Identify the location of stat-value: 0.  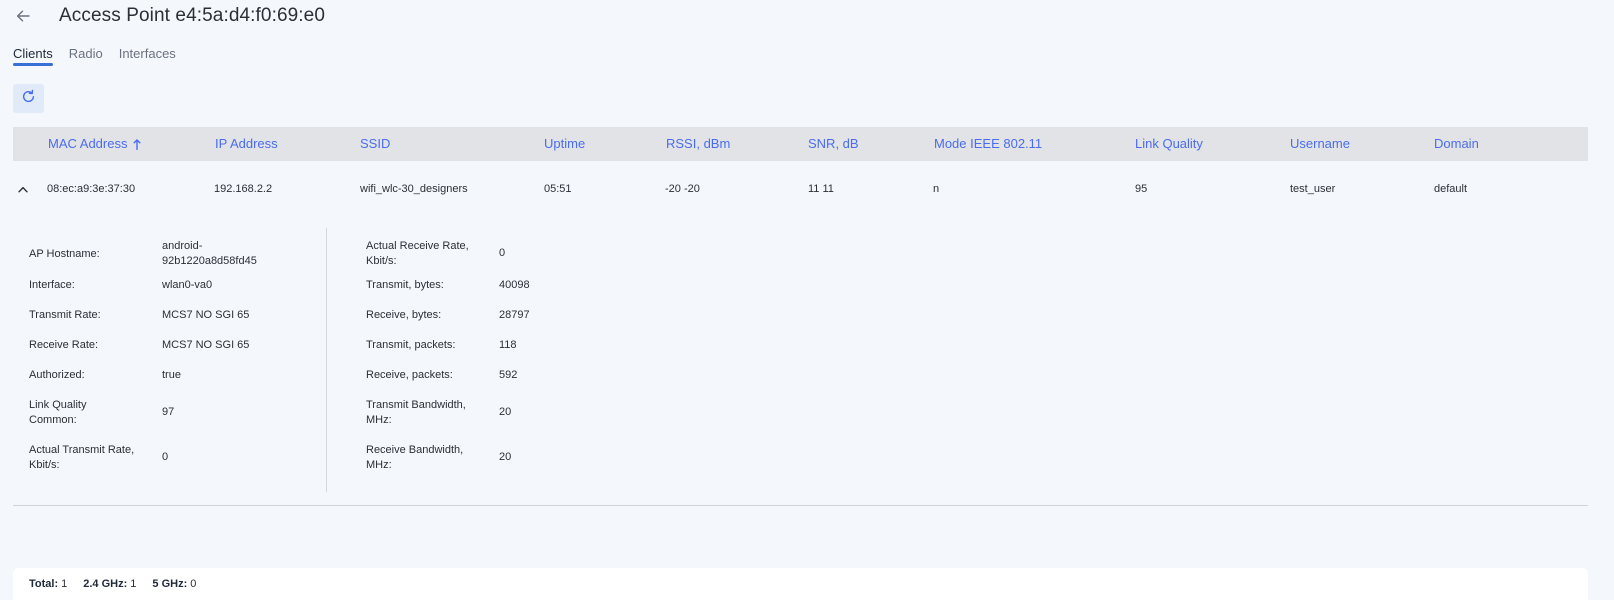
(193, 584).